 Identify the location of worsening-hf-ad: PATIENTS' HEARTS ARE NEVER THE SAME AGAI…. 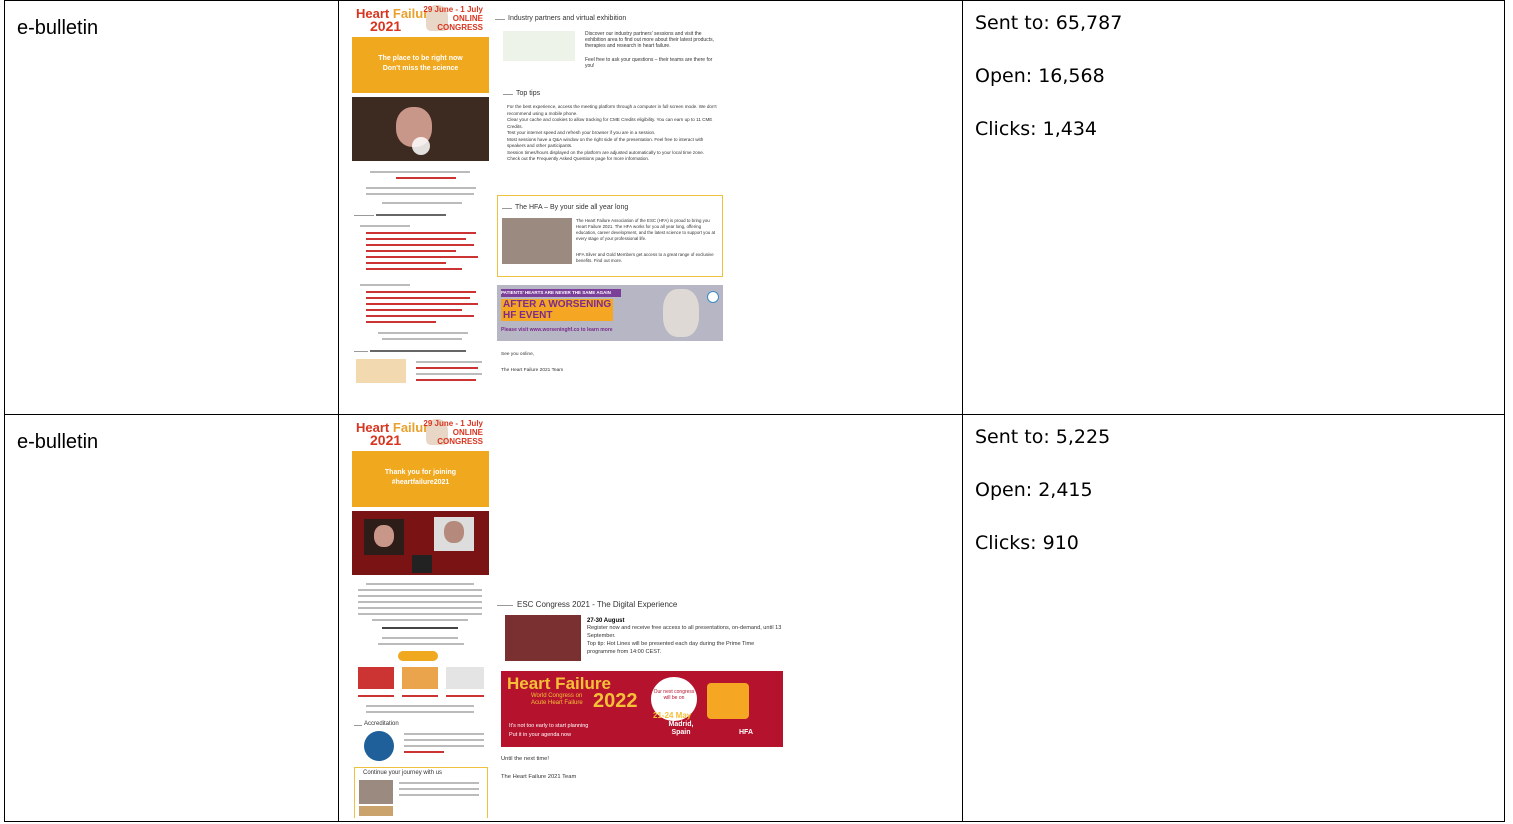
(610, 313).